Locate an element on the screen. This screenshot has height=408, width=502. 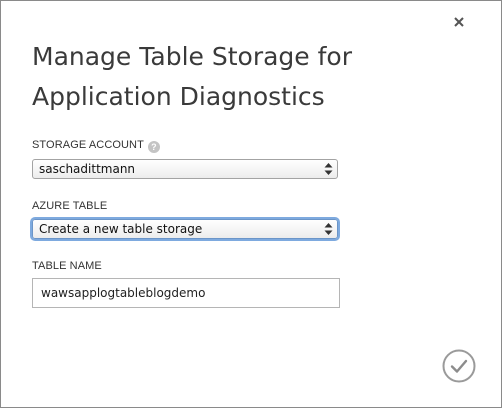
checkmark-circle-icon is located at coordinates (459, 366).